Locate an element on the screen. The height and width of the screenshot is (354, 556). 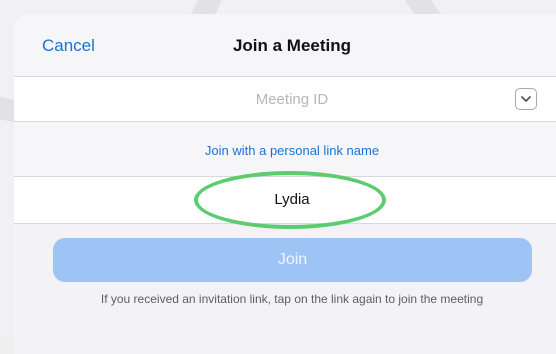
join-button: Join is located at coordinates (292, 260).